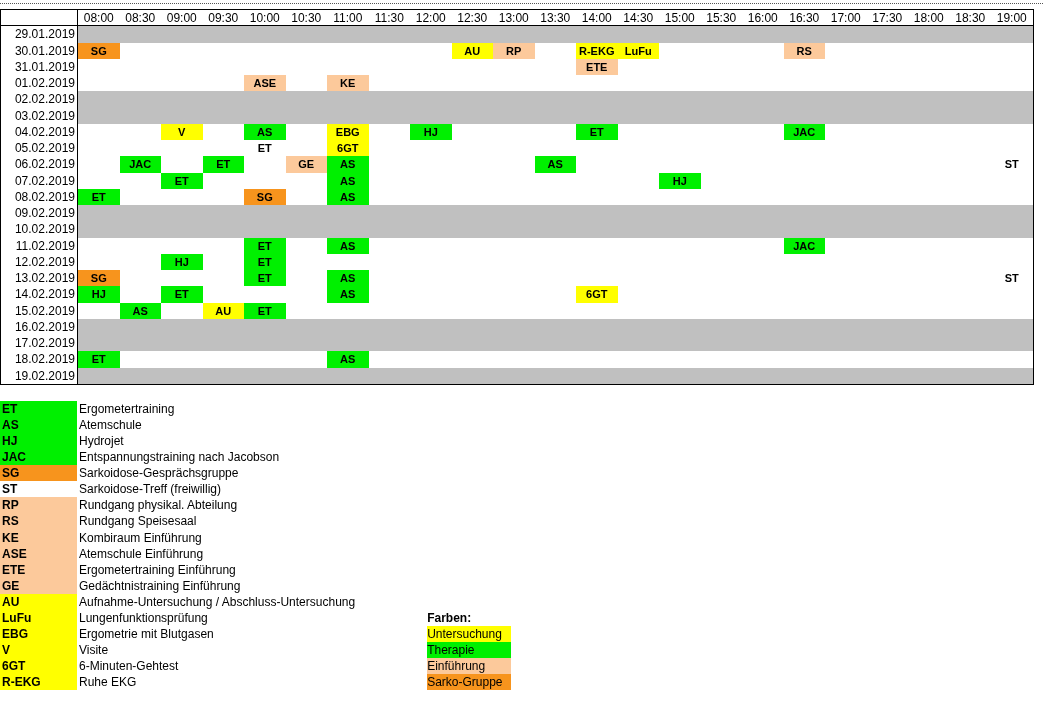 Image resolution: width=1043 pixels, height=707 pixels. What do you see at coordinates (144, 618) in the screenshot?
I see `legend-description: Lungenfunktionsprüfung` at bounding box center [144, 618].